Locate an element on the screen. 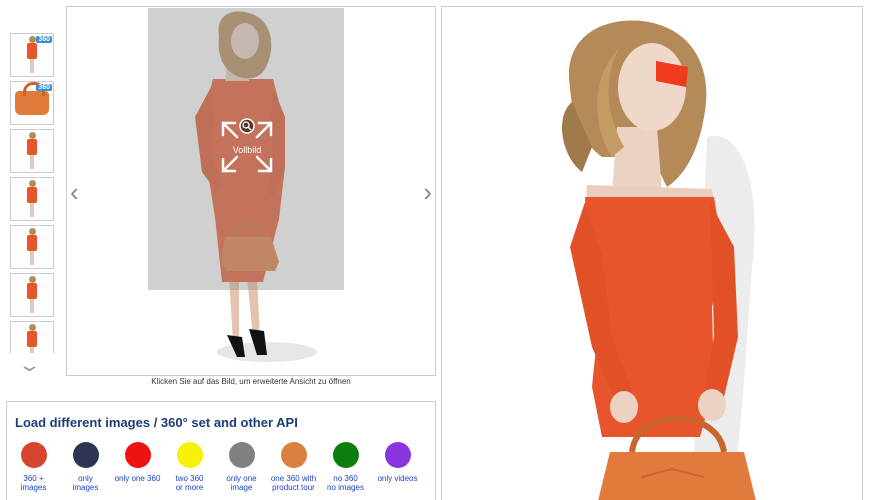 This screenshot has width=890, height=500. option-label-line1: two 360 is located at coordinates (189, 478).